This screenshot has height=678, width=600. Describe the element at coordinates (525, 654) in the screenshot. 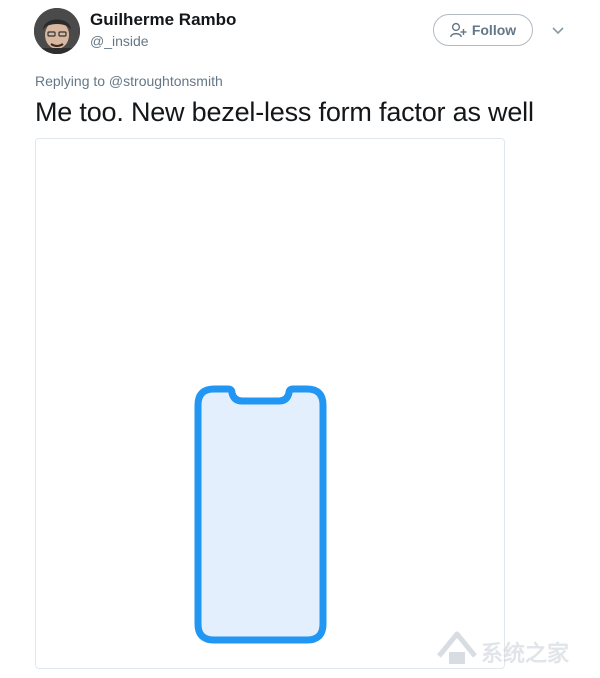

I see `watermark-text: 系统之家` at that location.